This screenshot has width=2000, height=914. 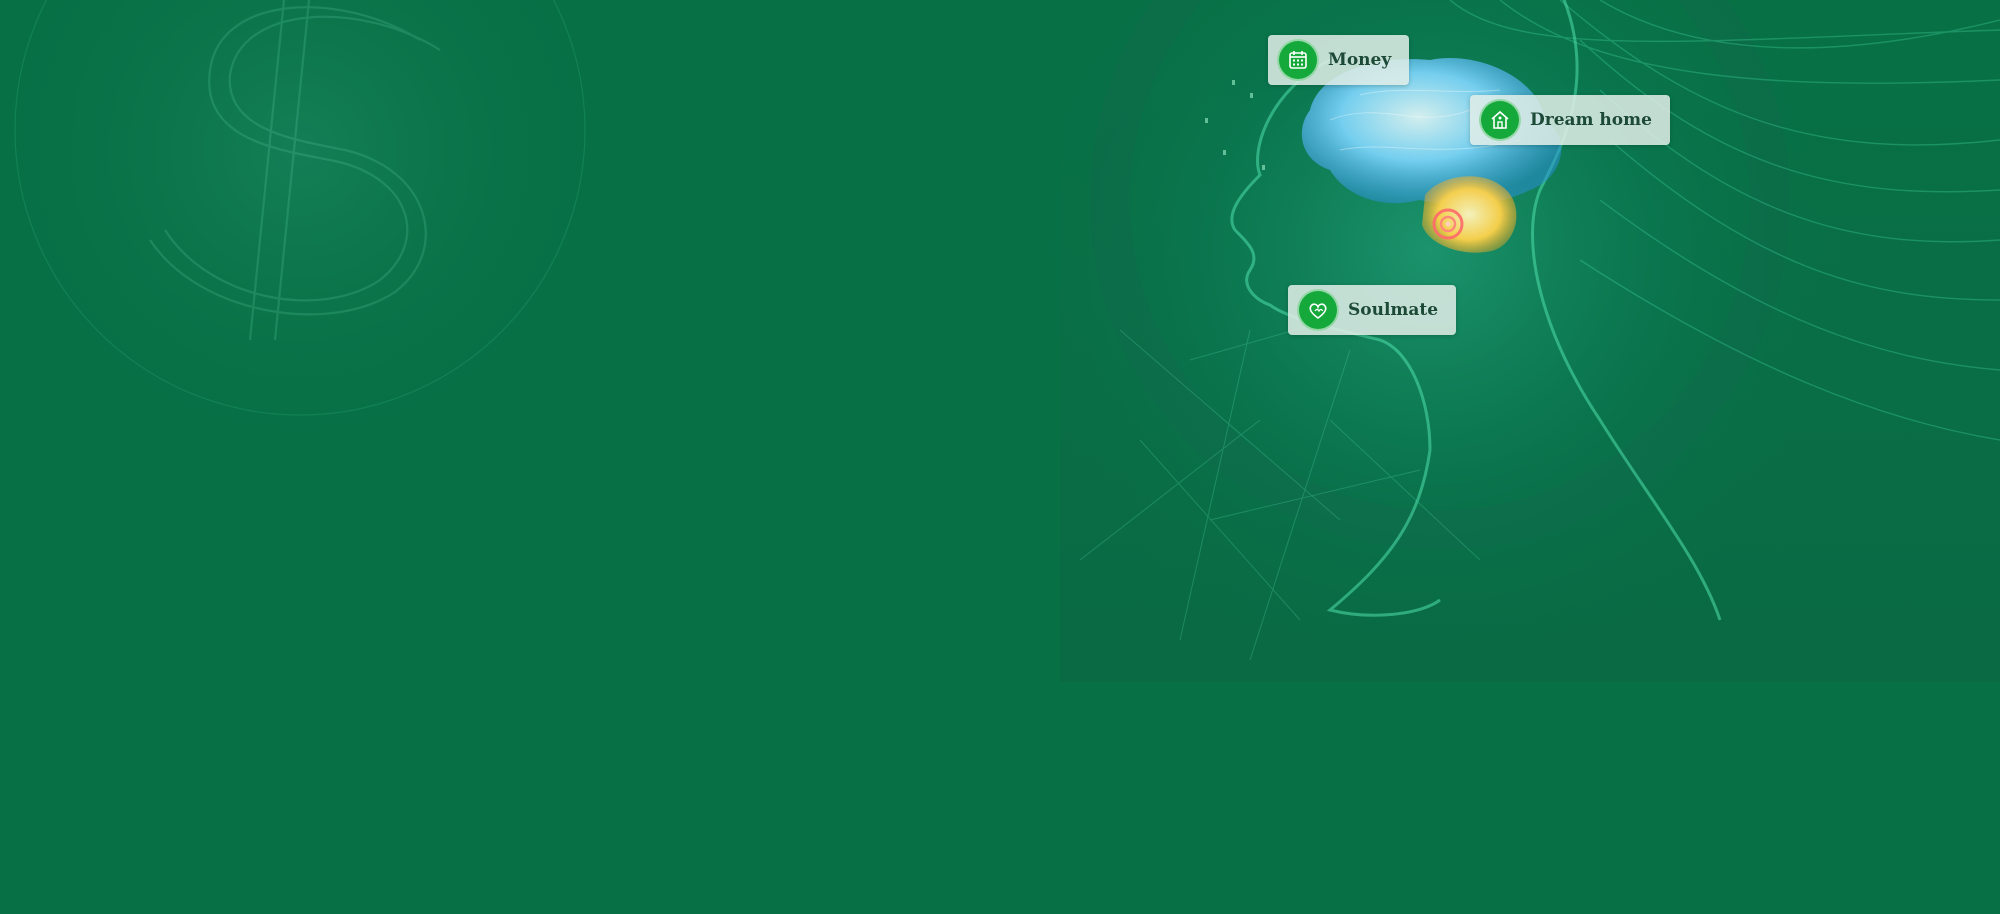 I want to click on hearts-icon, so click(x=1318, y=310).